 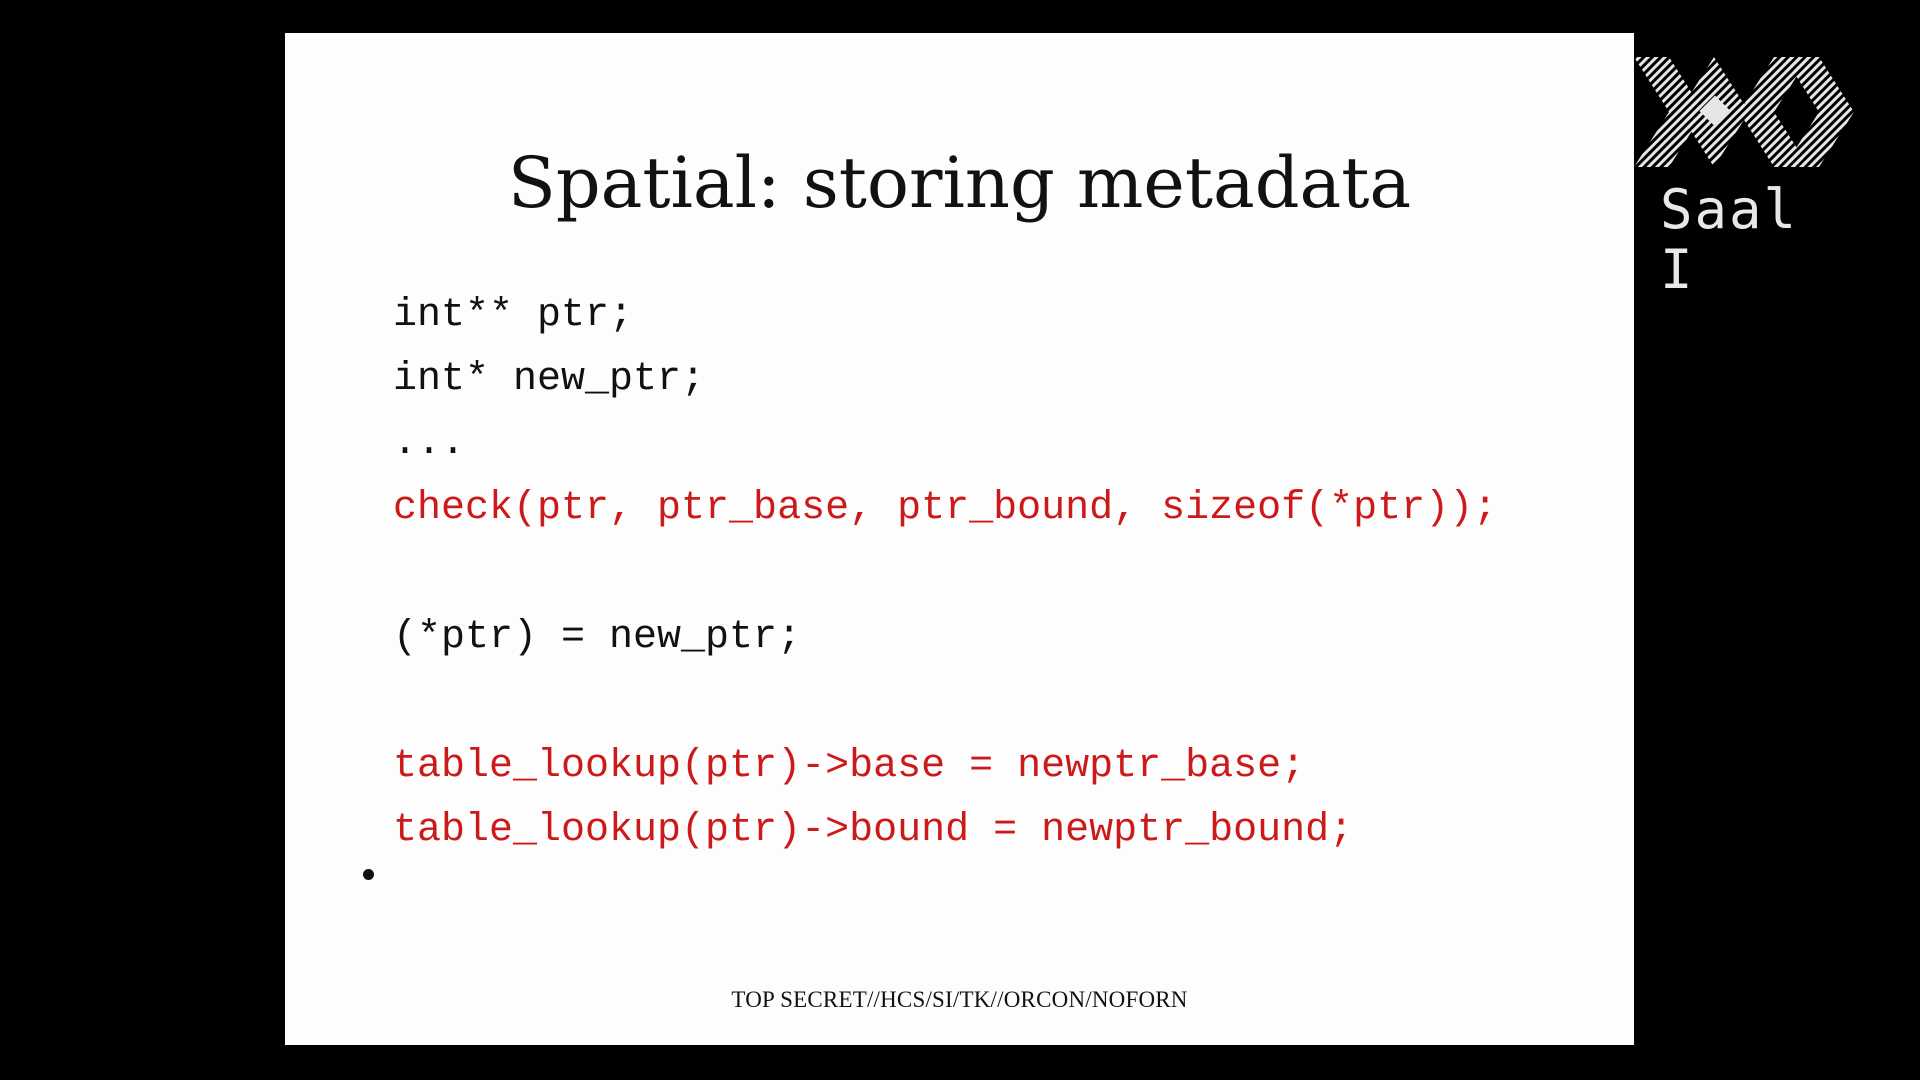 I want to click on code-line-2: int* new_ptr;, so click(x=549, y=379).